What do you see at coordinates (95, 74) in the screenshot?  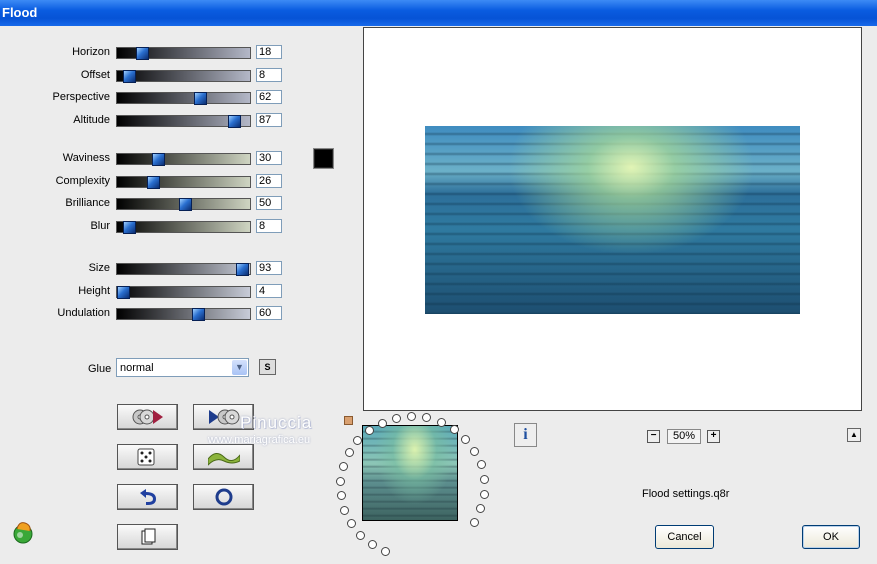 I see `offset-label: Offset` at bounding box center [95, 74].